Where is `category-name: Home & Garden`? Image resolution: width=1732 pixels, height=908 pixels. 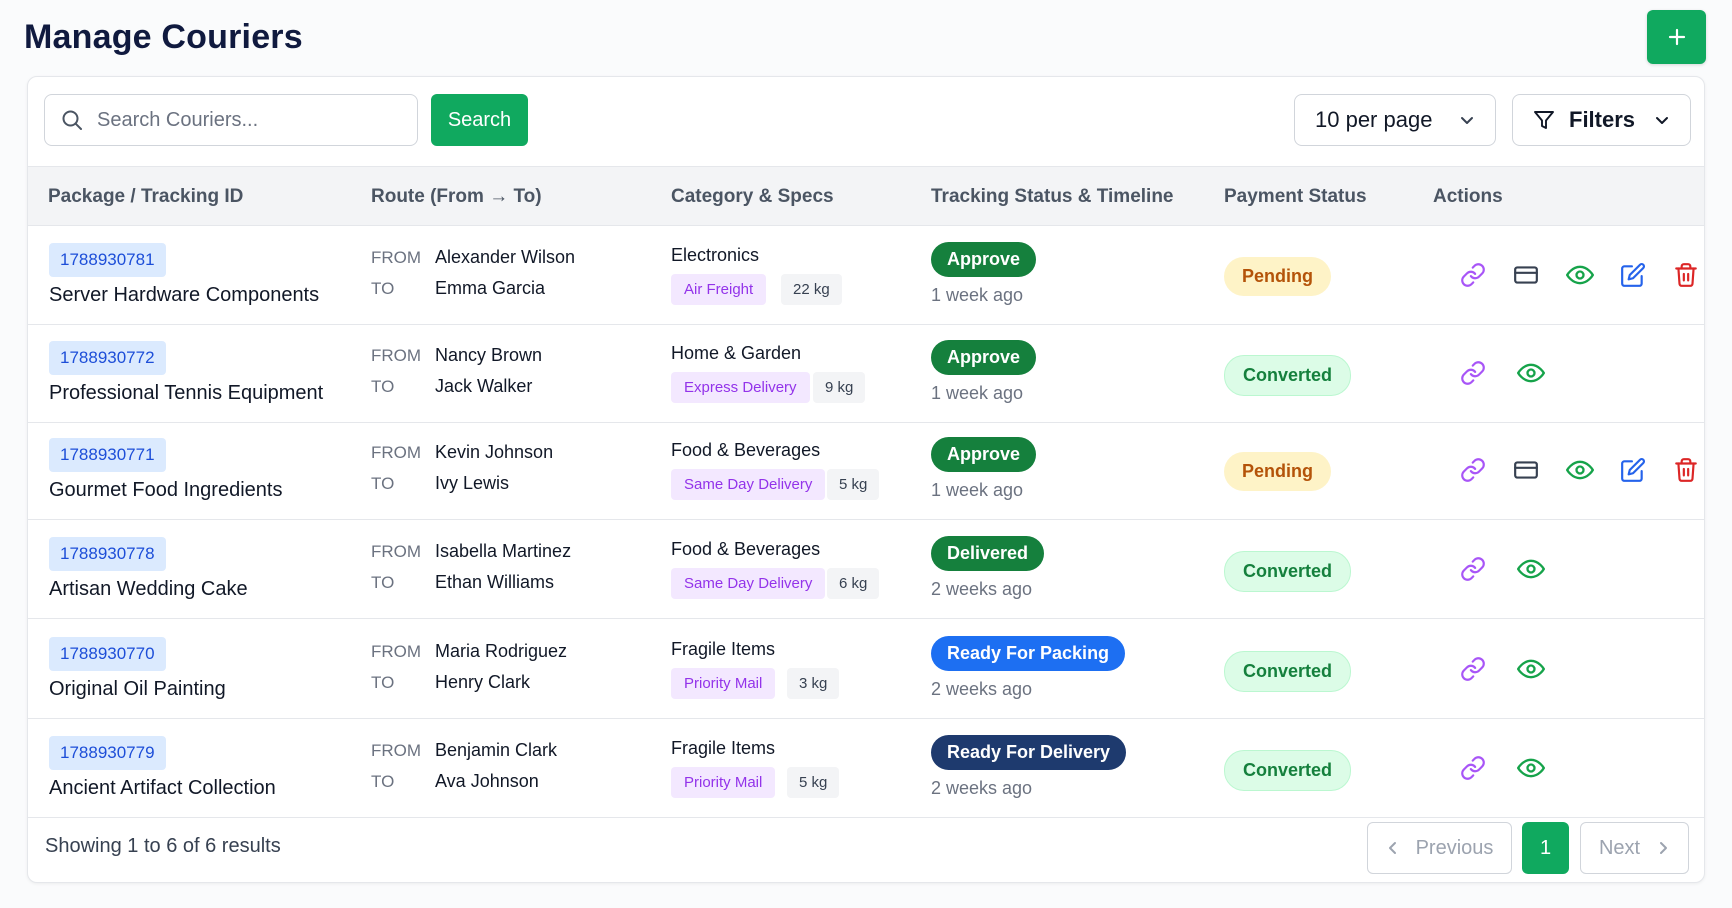 category-name: Home & Garden is located at coordinates (736, 353).